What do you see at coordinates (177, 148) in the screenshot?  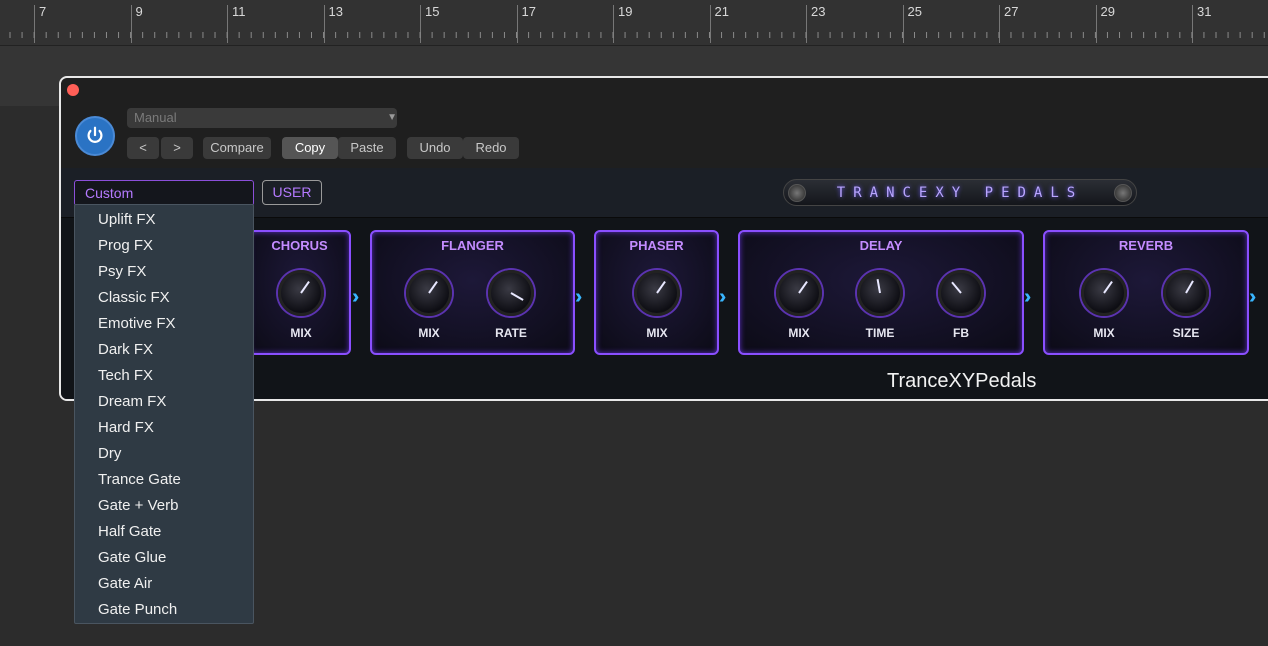 I see `next-preset-button: >` at bounding box center [177, 148].